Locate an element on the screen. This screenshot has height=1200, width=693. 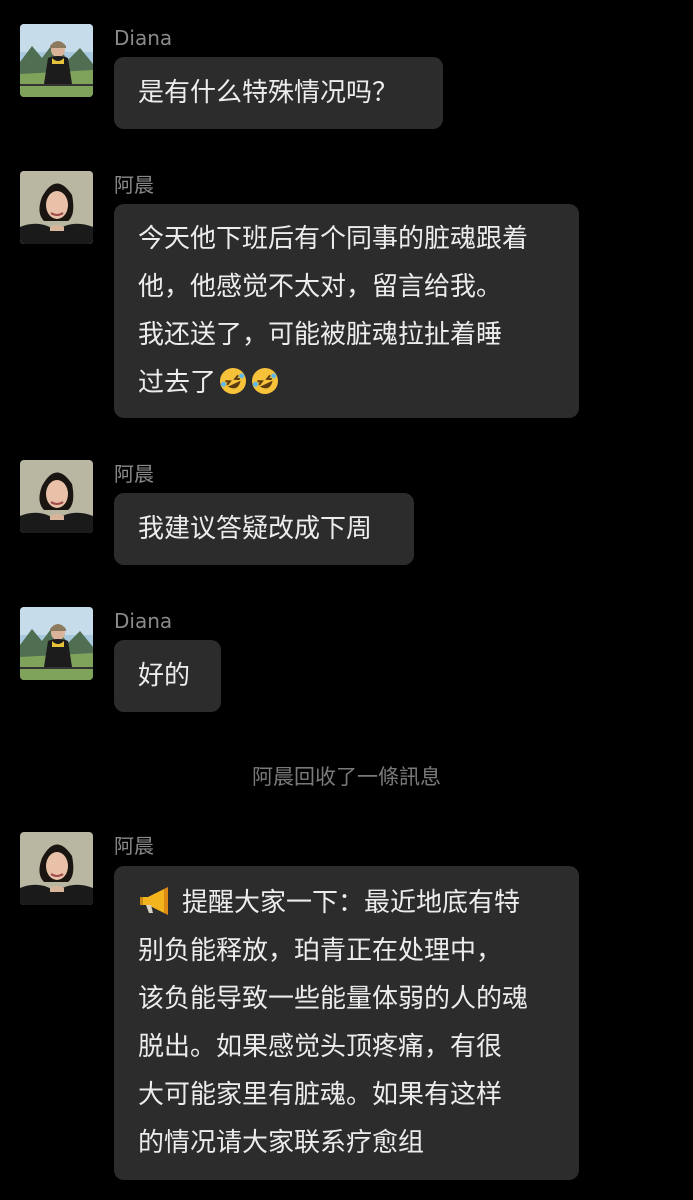
message-text-line: 过去了 is located at coordinates (346, 383).